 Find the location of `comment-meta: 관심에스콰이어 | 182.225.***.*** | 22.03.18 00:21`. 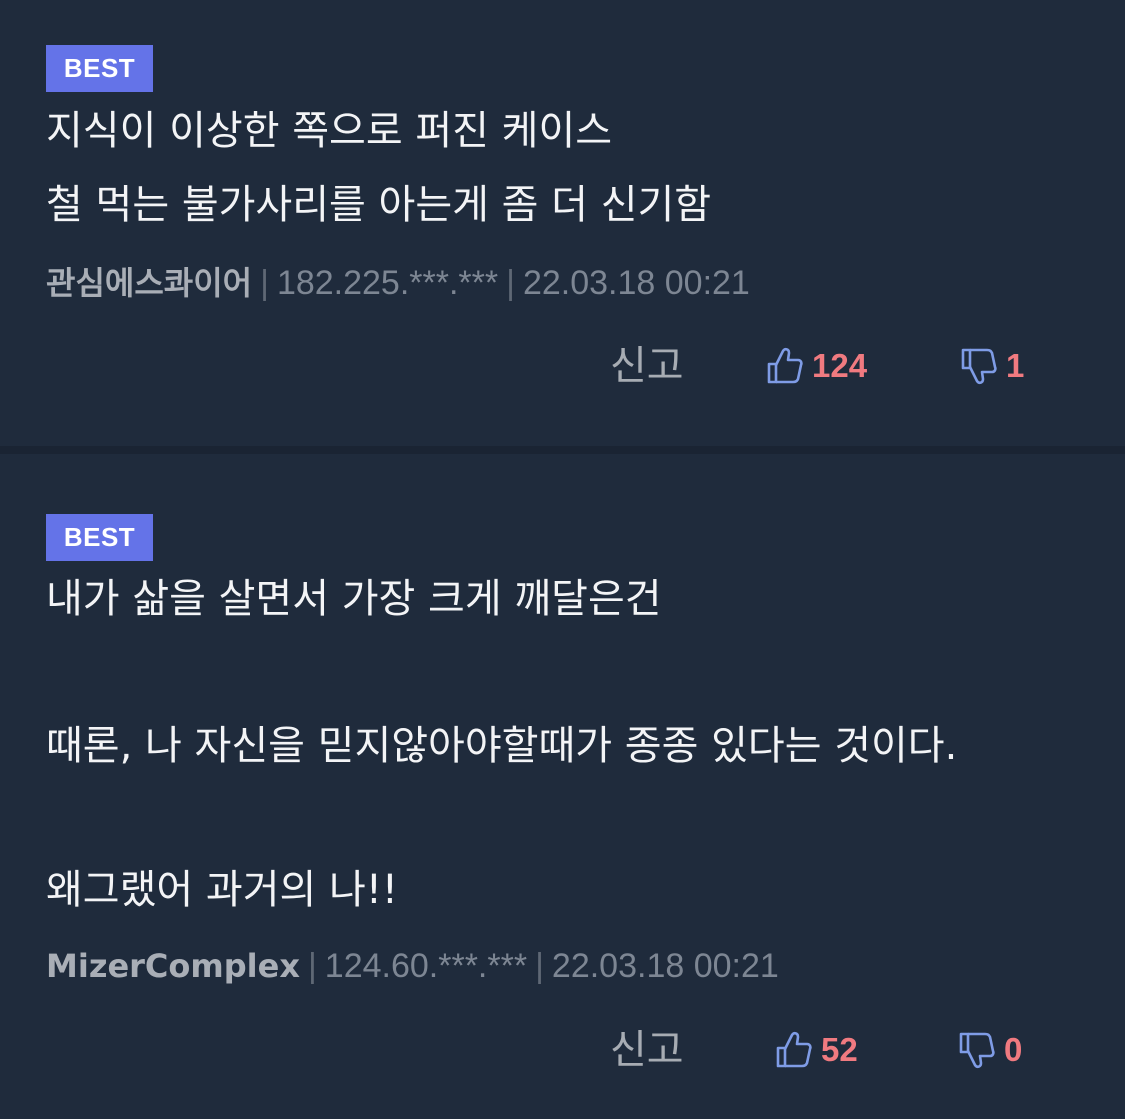

comment-meta: 관심에스콰이어 | 182.225.***.*** | 22.03.18 00:21 is located at coordinates (398, 283).